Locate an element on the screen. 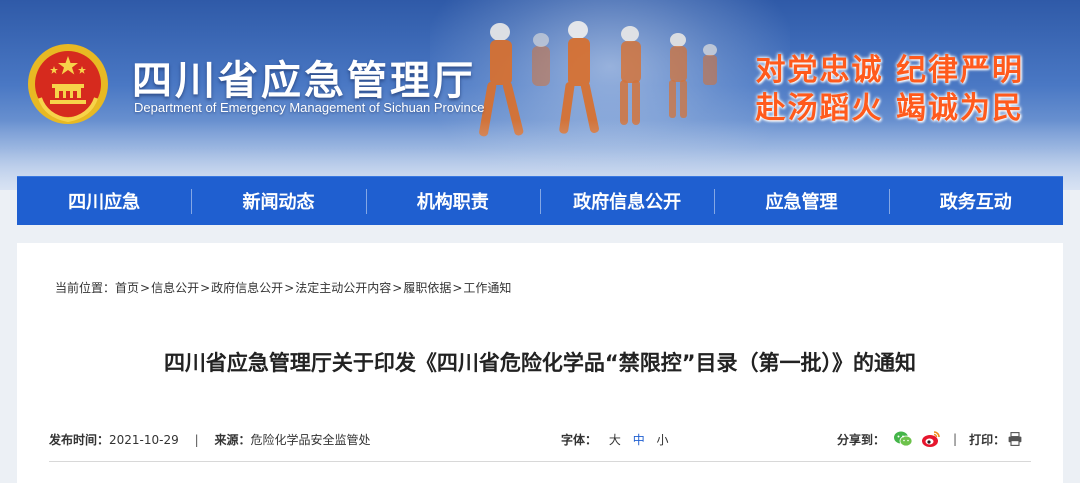  breadcrumb-duty-basis: 履职依据 is located at coordinates (427, 287).